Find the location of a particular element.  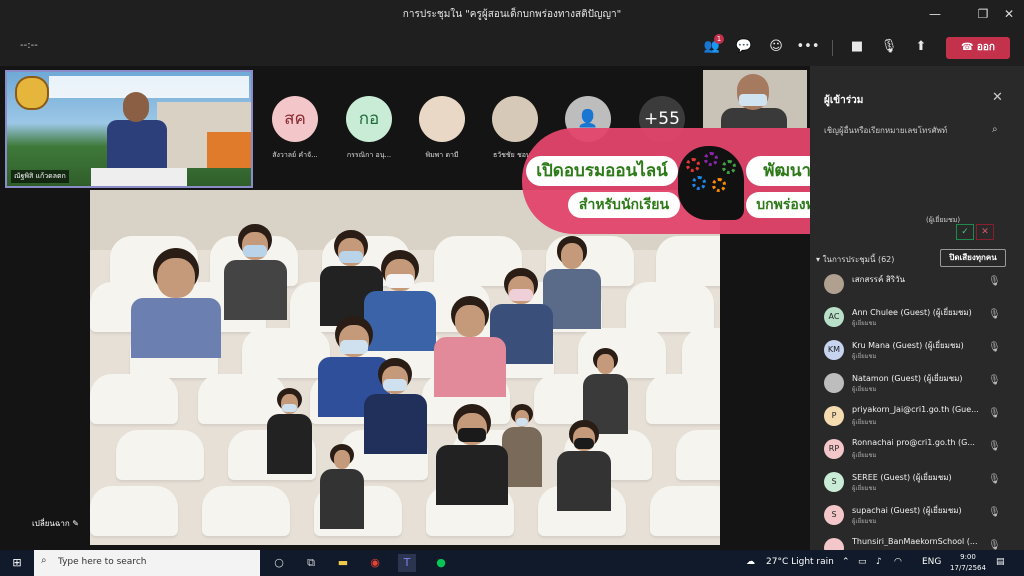

pinned-name: ณัฐพิสิ แก้วดลตก is located at coordinates (40, 176).